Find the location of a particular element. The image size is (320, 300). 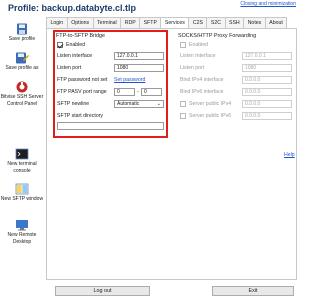

sftp-newline-label: SFTP newline is located at coordinates (73, 104).